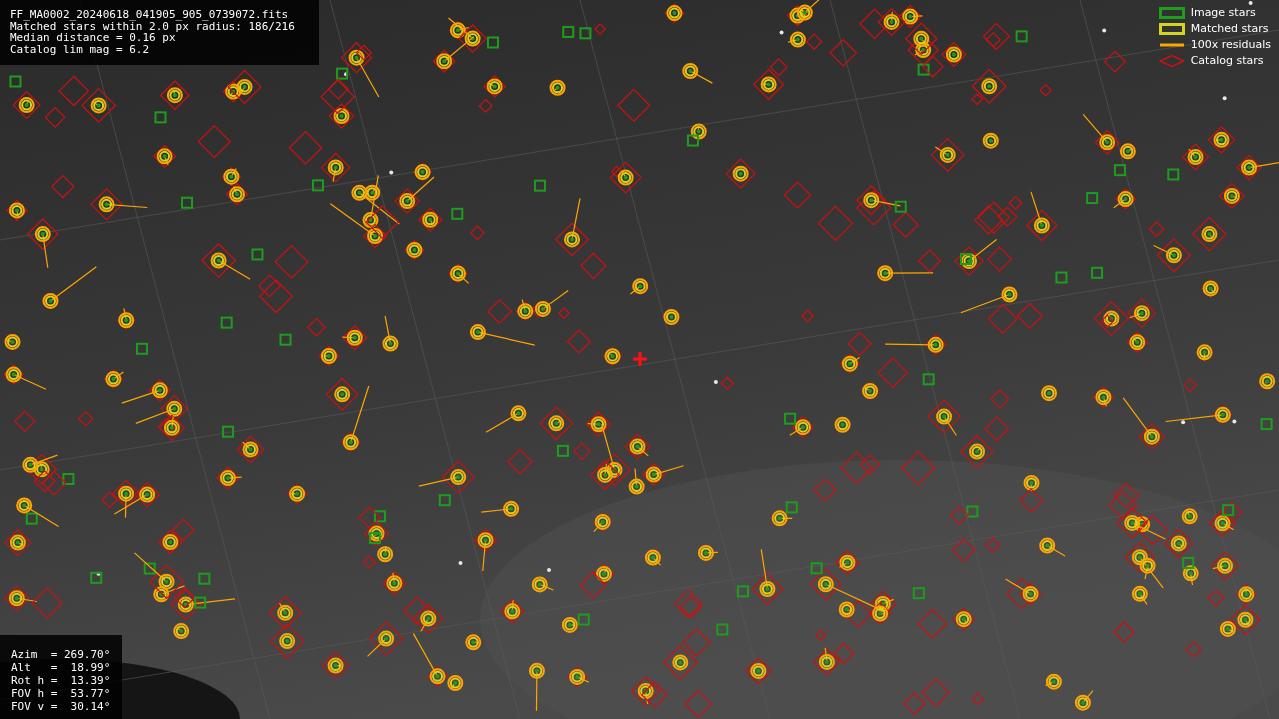 The width and height of the screenshot is (1279, 719). Describe the element at coordinates (1230, 44) in the screenshot. I see `legend-label: 100x residuals` at that location.